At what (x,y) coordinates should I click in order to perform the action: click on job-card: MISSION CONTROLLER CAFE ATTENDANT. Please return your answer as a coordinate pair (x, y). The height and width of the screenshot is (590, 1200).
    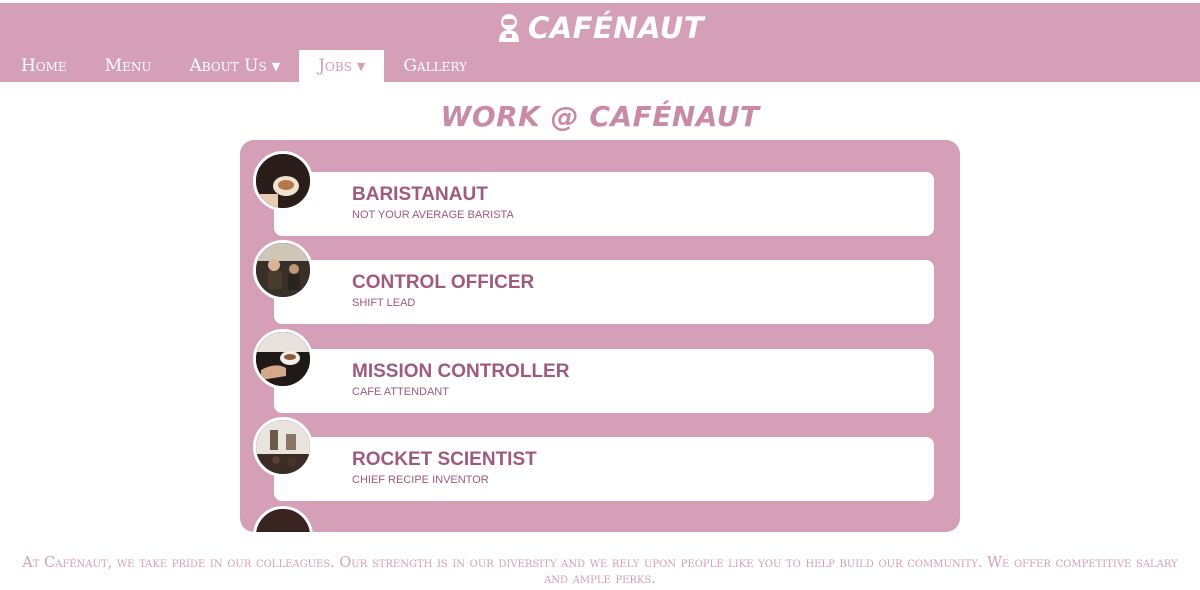
    Looking at the image, I should click on (604, 381).